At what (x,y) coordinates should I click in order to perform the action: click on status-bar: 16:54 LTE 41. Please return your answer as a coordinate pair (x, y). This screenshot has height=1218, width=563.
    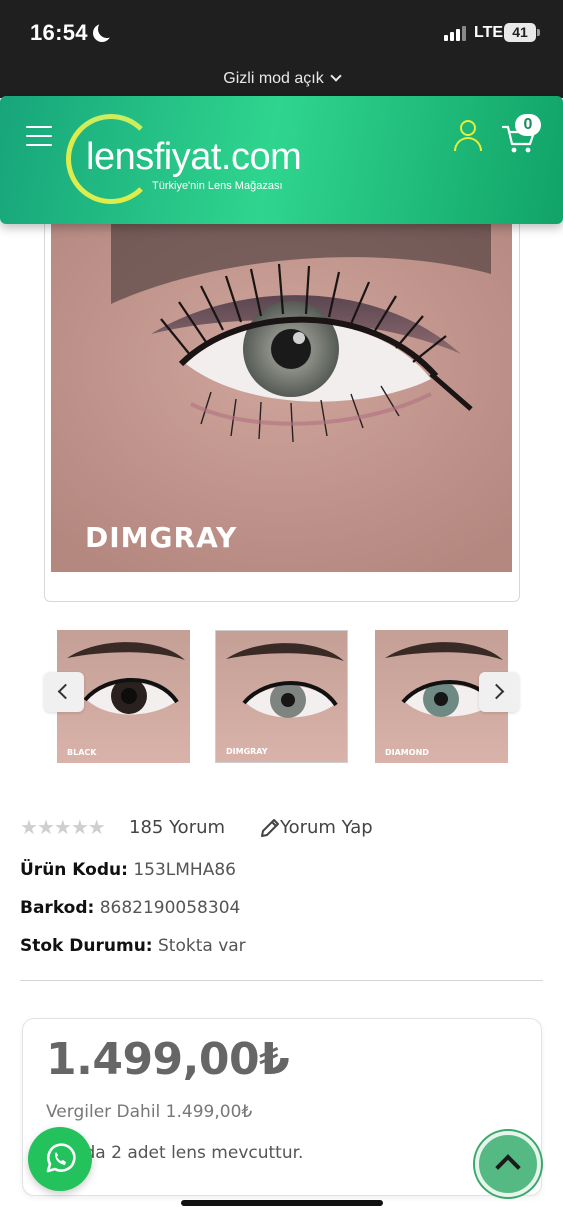
    Looking at the image, I should click on (281, 32).